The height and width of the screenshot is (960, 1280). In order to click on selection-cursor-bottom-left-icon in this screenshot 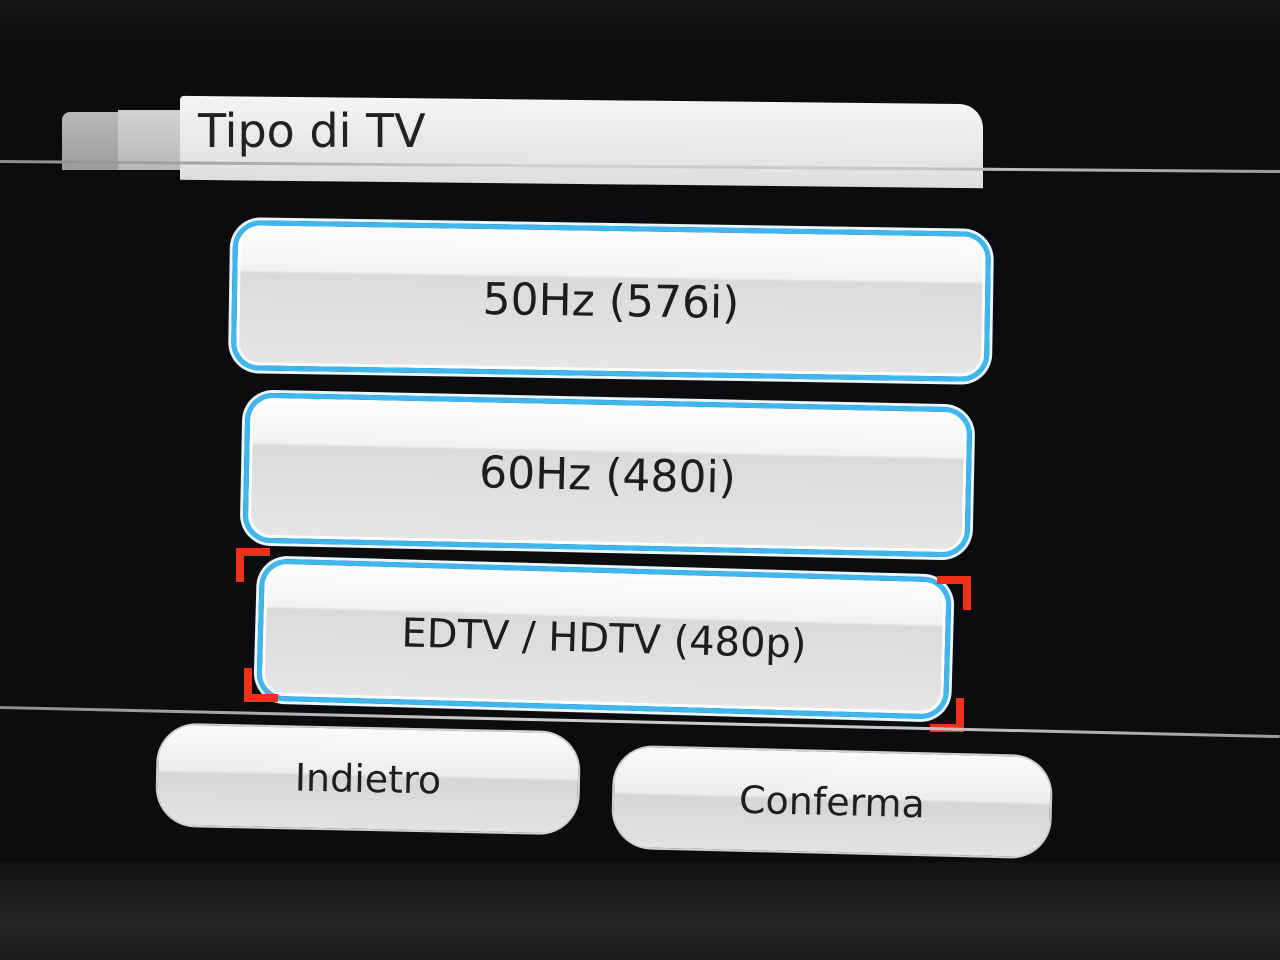, I will do `click(261, 685)`.